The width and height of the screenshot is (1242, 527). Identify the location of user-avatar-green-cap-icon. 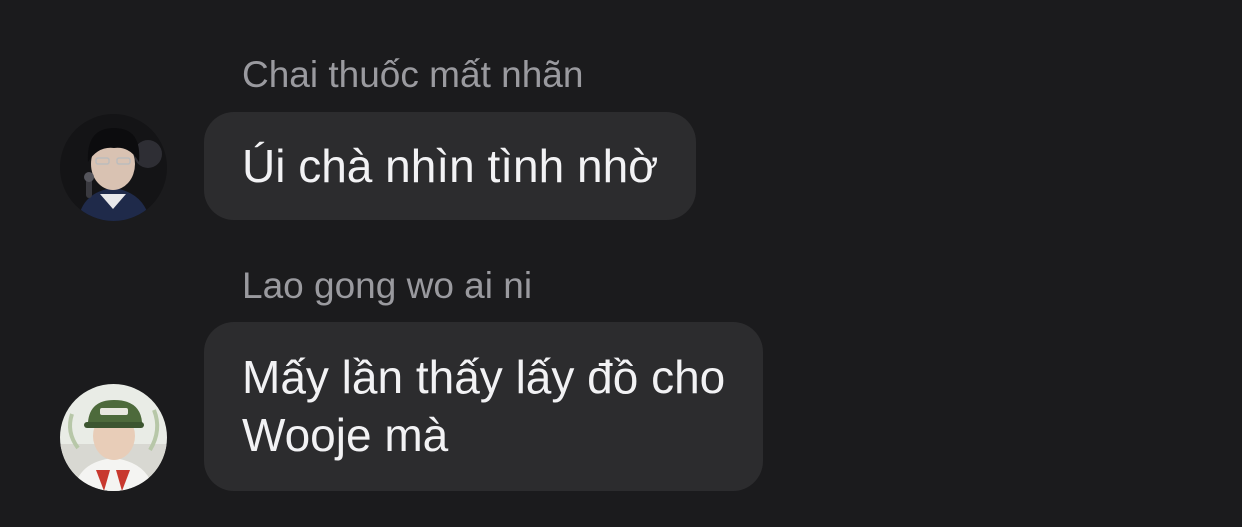
(113, 437).